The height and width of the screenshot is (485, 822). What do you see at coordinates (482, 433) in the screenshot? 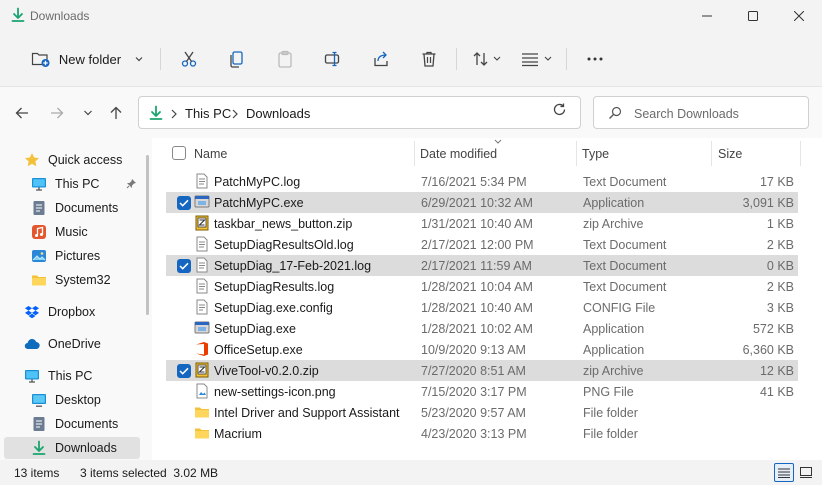
I see `file-row: Macrium 4/23/2020 3:13 PM File folder` at bounding box center [482, 433].